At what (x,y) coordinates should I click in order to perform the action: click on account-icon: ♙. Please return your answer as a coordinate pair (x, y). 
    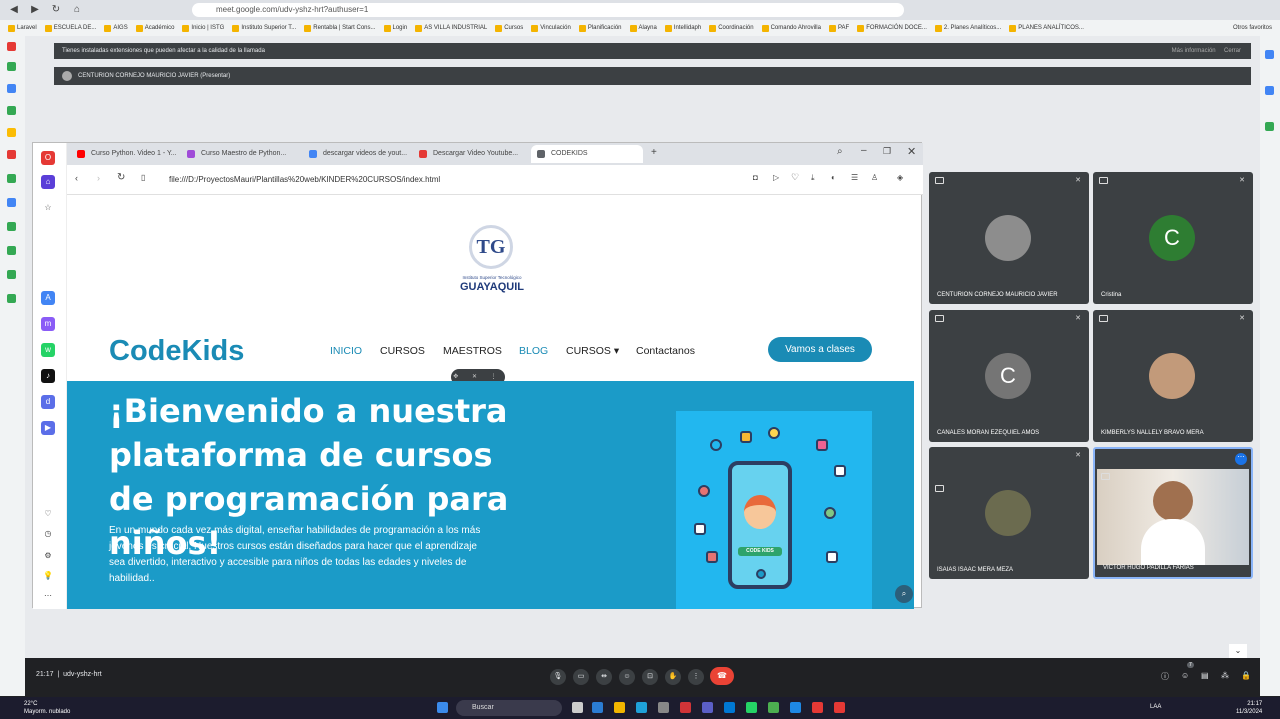
    Looking at the image, I should click on (874, 177).